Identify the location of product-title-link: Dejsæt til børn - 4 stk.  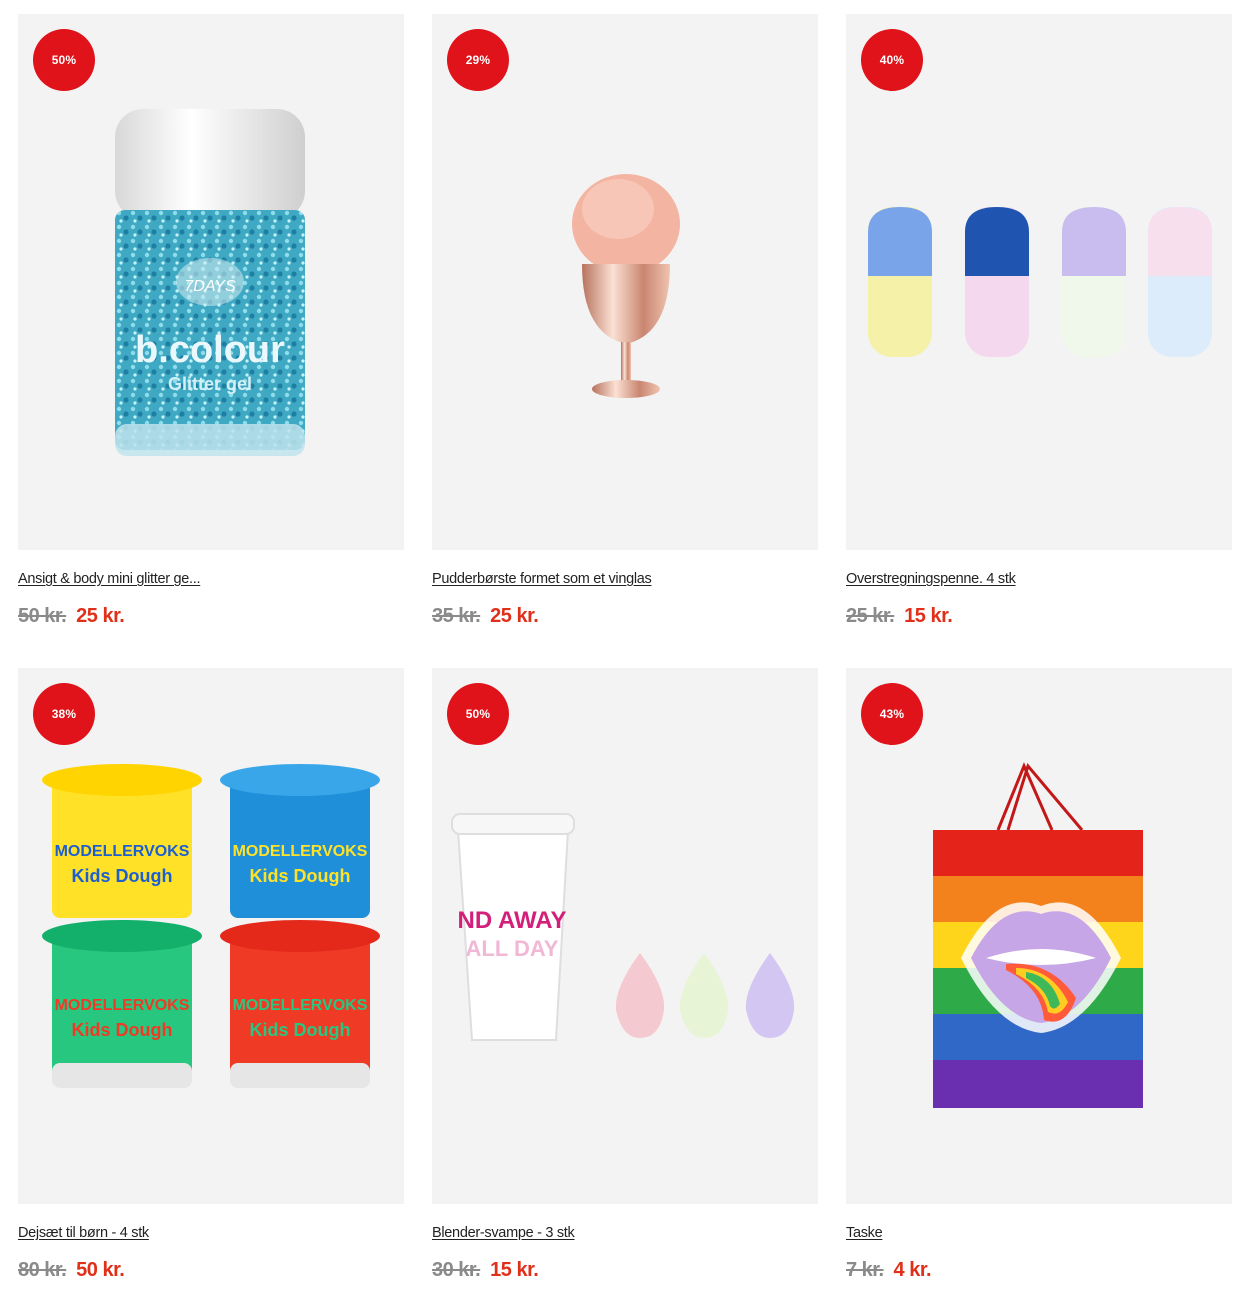
(83, 1233).